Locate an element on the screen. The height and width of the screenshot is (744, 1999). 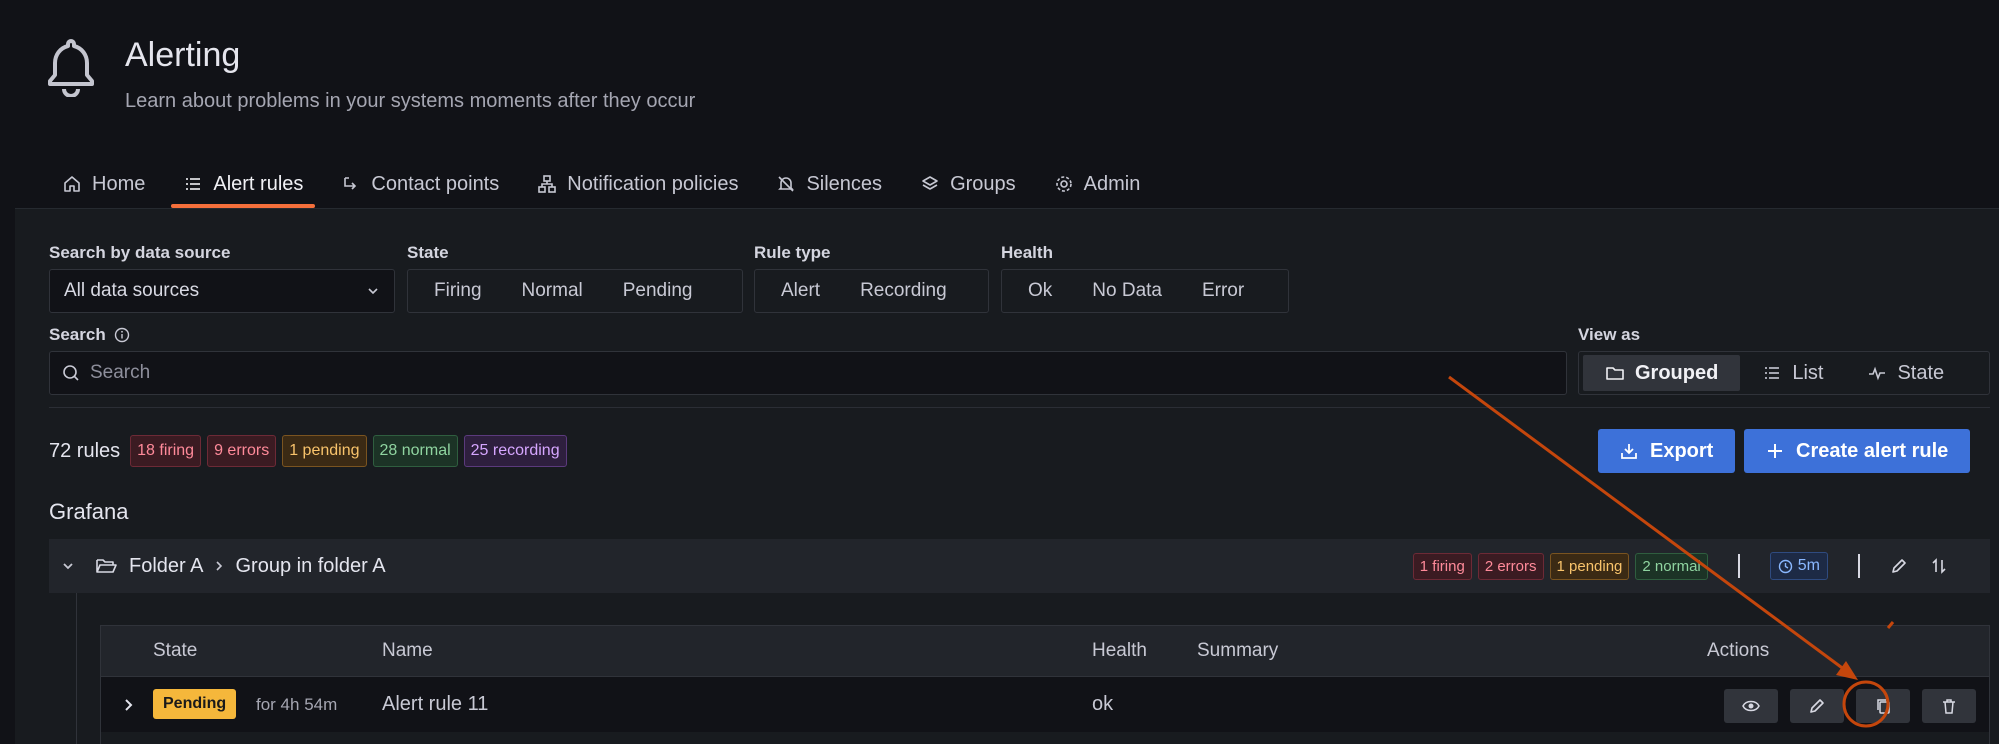
tab-home: Home is located at coordinates (103, 184).